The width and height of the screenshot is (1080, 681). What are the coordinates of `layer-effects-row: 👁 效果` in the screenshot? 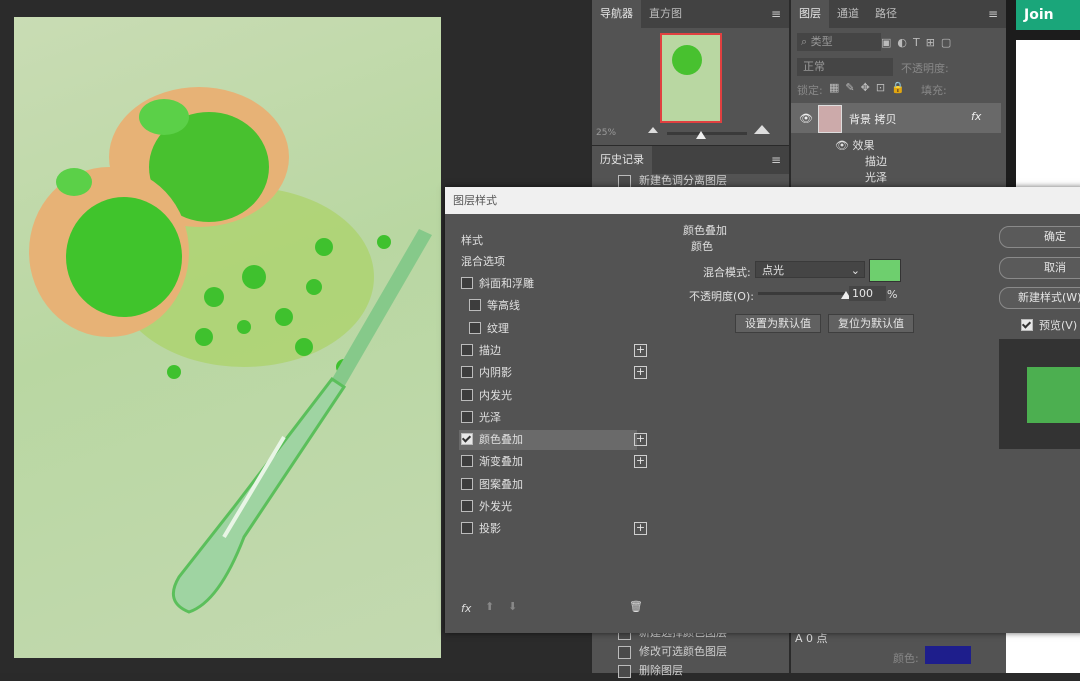 It's located at (854, 145).